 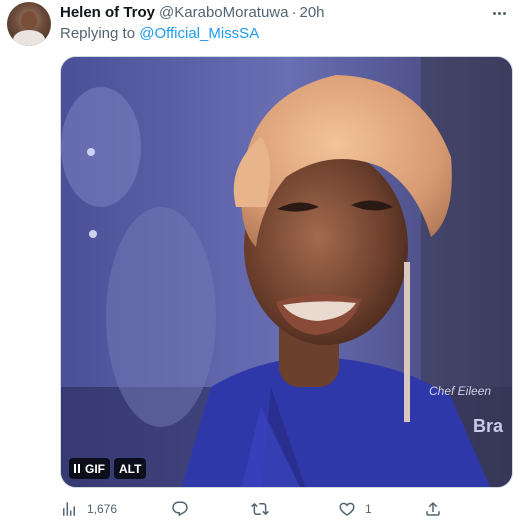 What do you see at coordinates (107, 12) in the screenshot?
I see `author-name: Helen of Troy` at bounding box center [107, 12].